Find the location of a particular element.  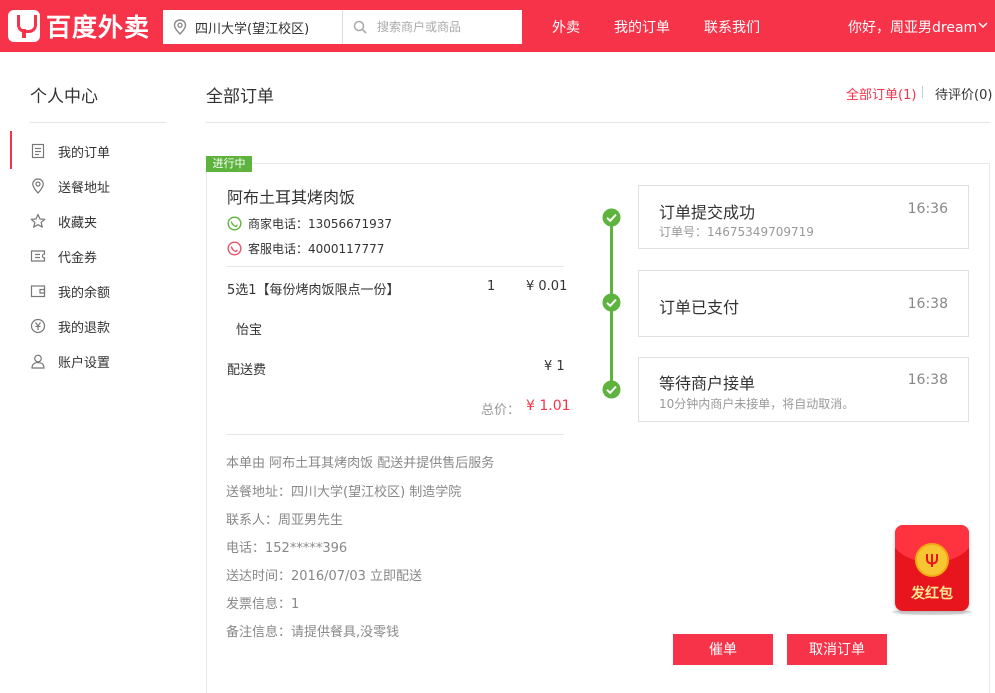

info-remarks: 备注信息：请提供餐具,没零钱 is located at coordinates (313, 632).